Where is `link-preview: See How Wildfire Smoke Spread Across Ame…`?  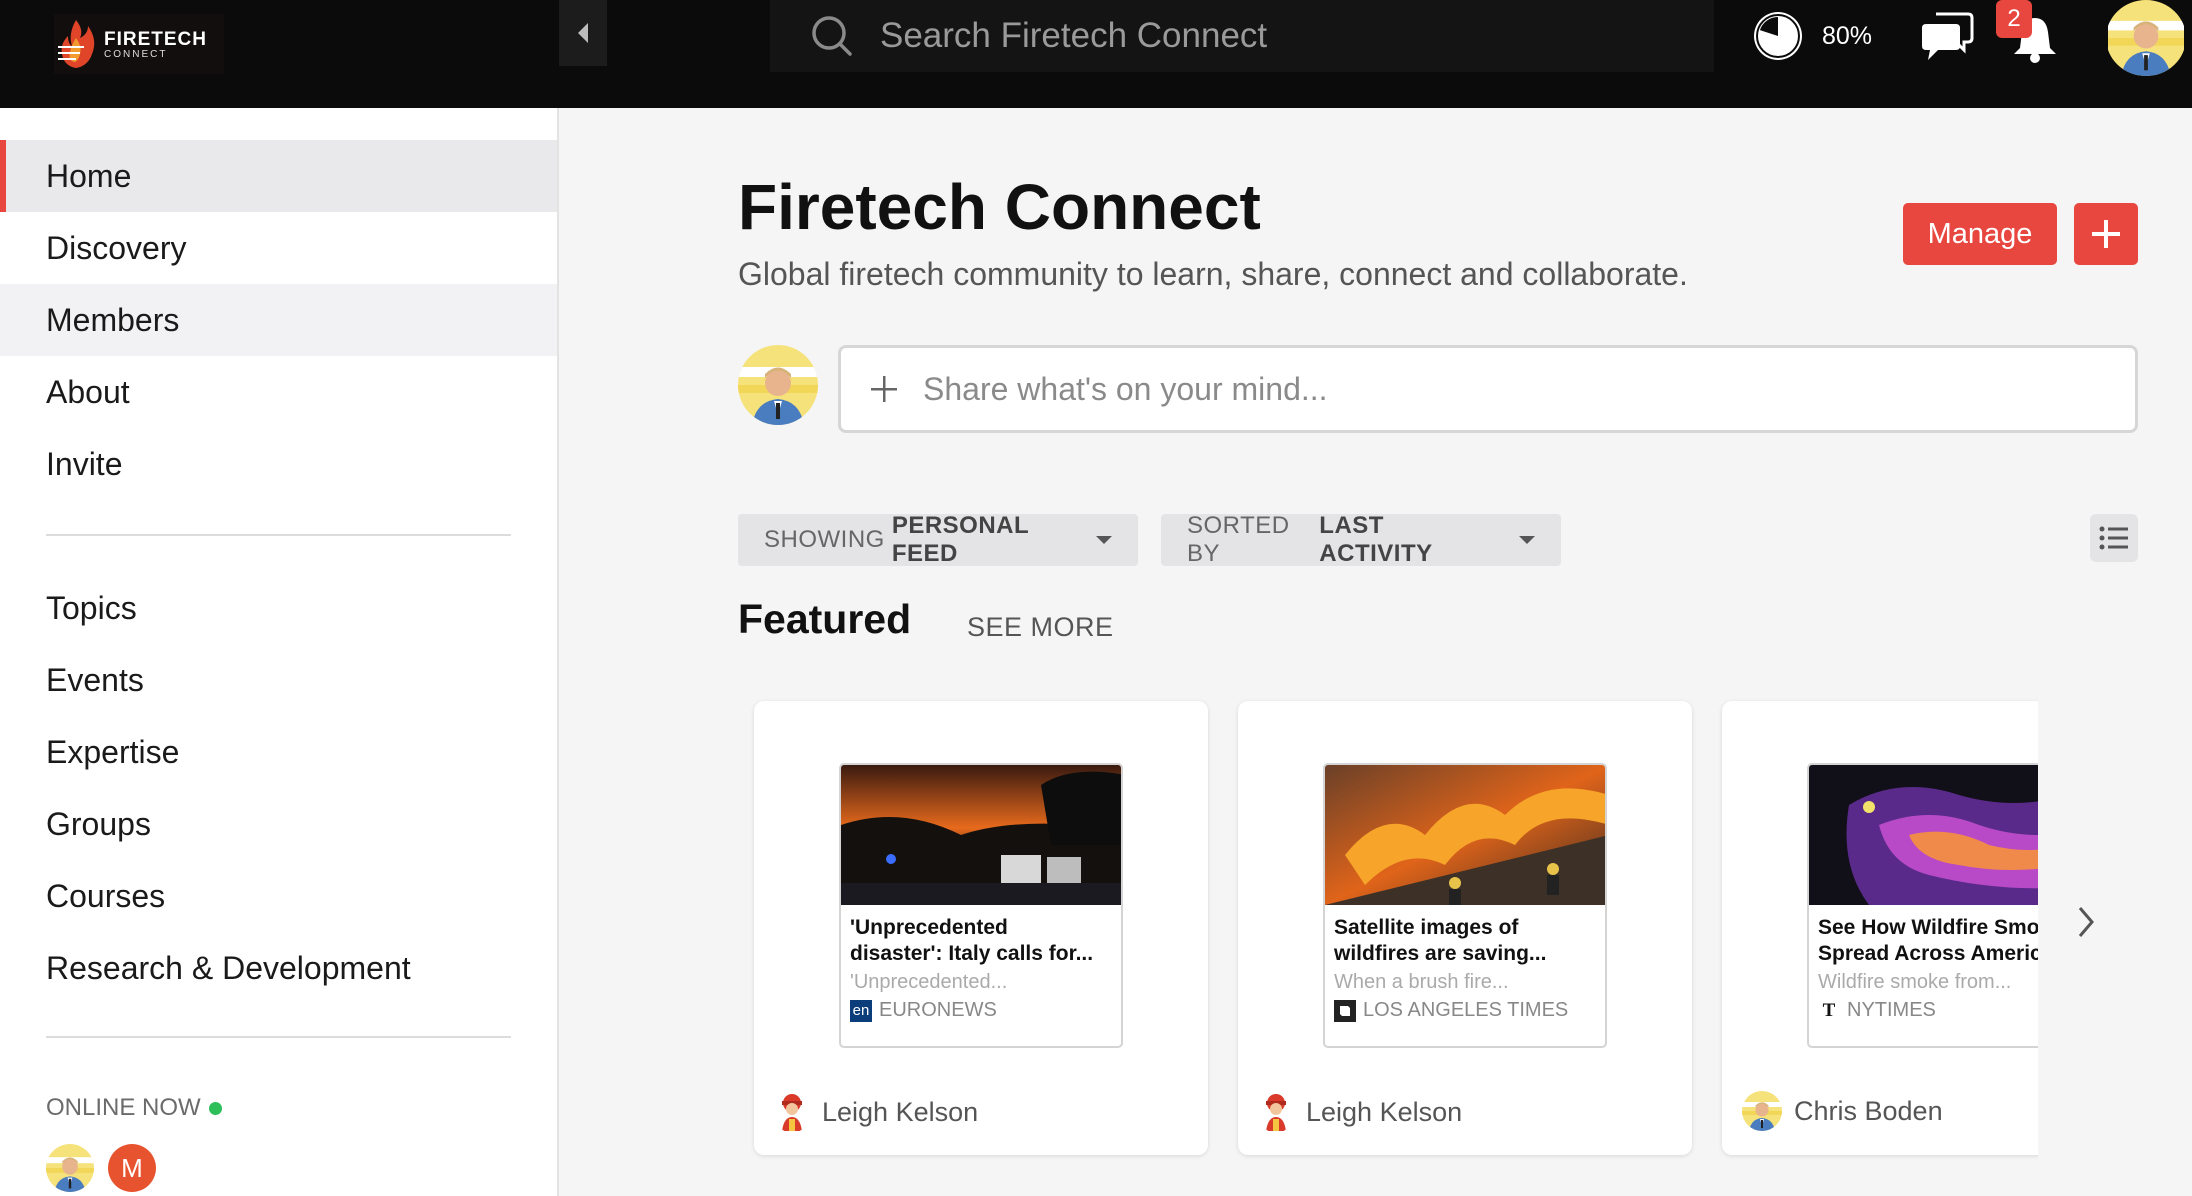
link-preview: See How Wildfire Smoke Spread Across Ame… is located at coordinates (1922, 905).